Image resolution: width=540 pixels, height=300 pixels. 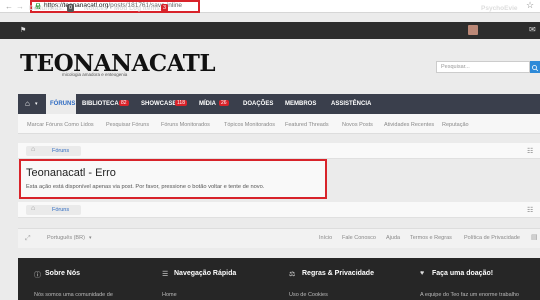 What do you see at coordinates (71, 8) in the screenshot?
I see `reports-count-badge: 0` at bounding box center [71, 8].